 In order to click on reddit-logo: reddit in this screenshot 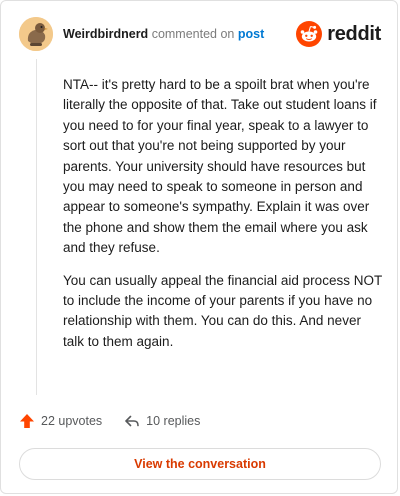, I will do `click(338, 34)`.